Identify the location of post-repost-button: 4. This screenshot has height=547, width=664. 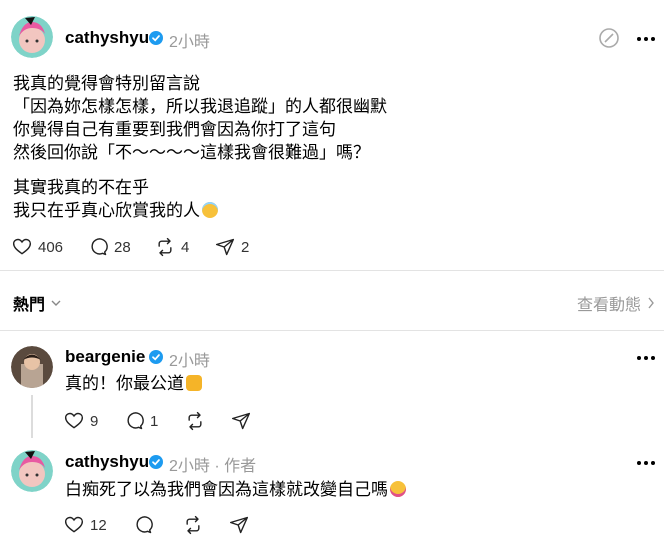
(172, 247).